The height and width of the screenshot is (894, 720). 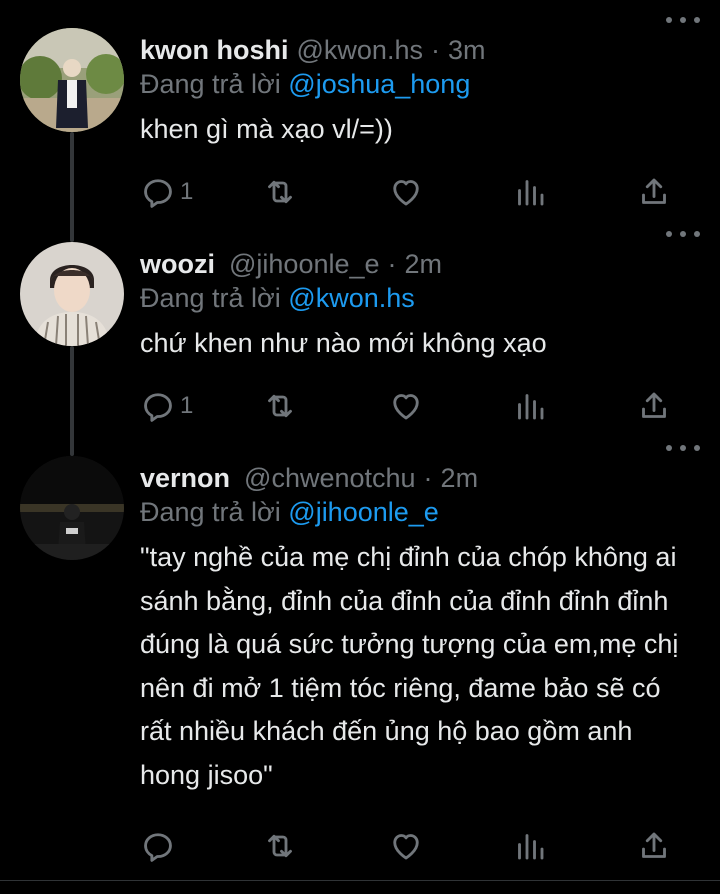 I want to click on reply-button, so click(x=158, y=846).